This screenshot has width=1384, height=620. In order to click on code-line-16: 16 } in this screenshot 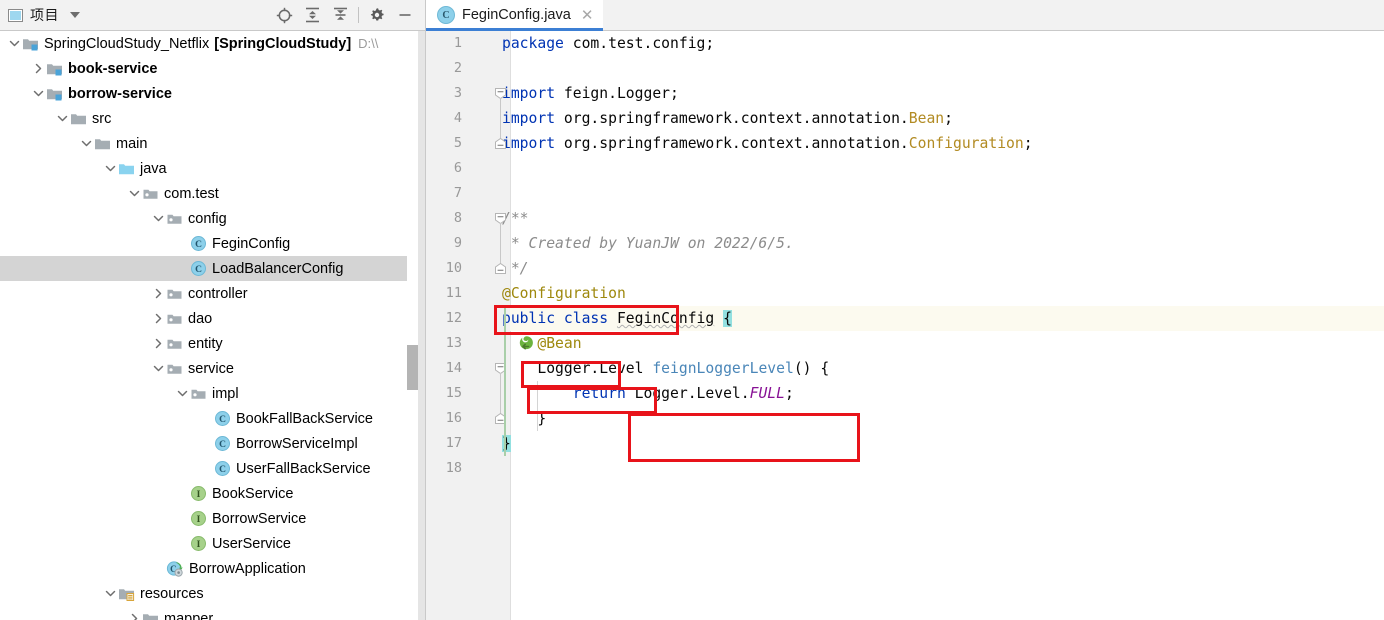, I will do `click(905, 418)`.